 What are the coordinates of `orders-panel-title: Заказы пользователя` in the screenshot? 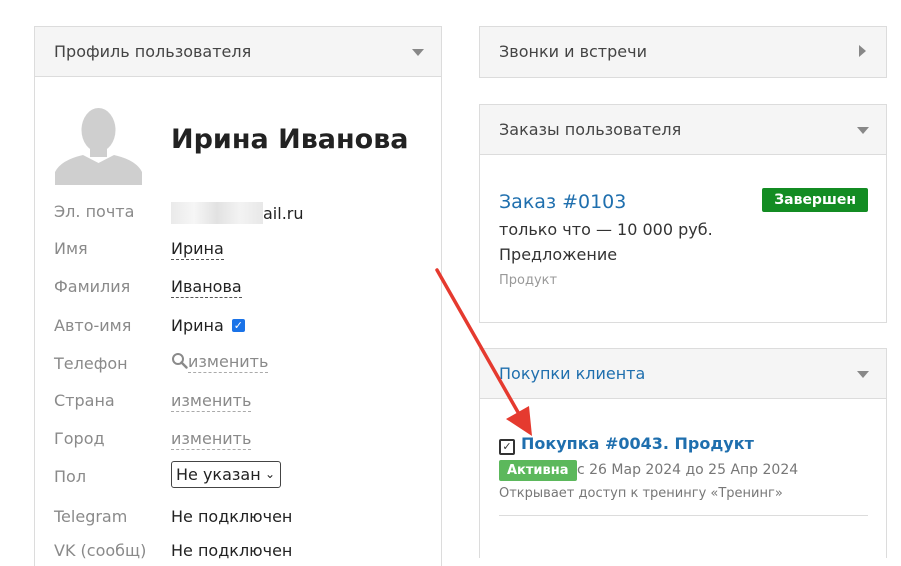 It's located at (590, 129).